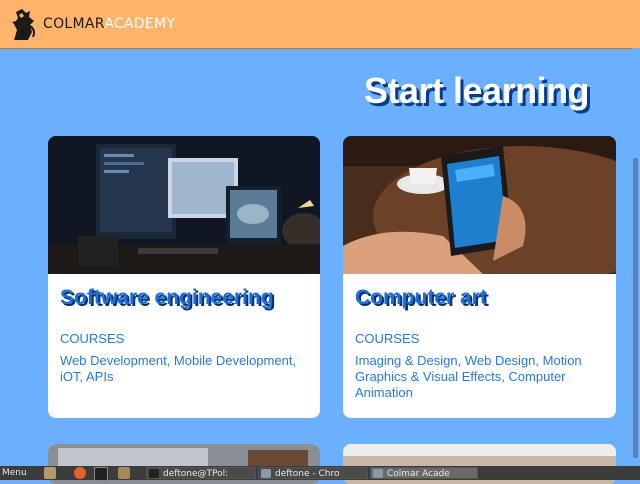 The width and height of the screenshot is (640, 484). I want to click on card-title: Software engineering, so click(167, 298).